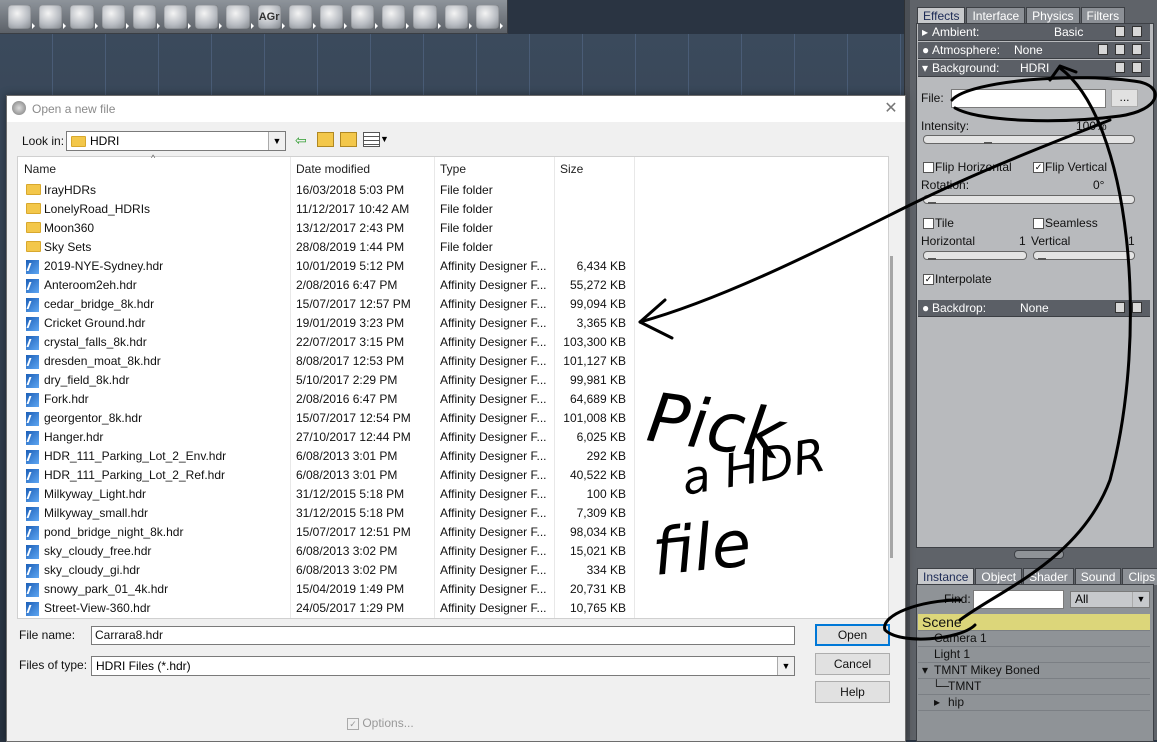 The width and height of the screenshot is (1157, 742). What do you see at coordinates (84, 16) in the screenshot?
I see `terrain-icon` at bounding box center [84, 16].